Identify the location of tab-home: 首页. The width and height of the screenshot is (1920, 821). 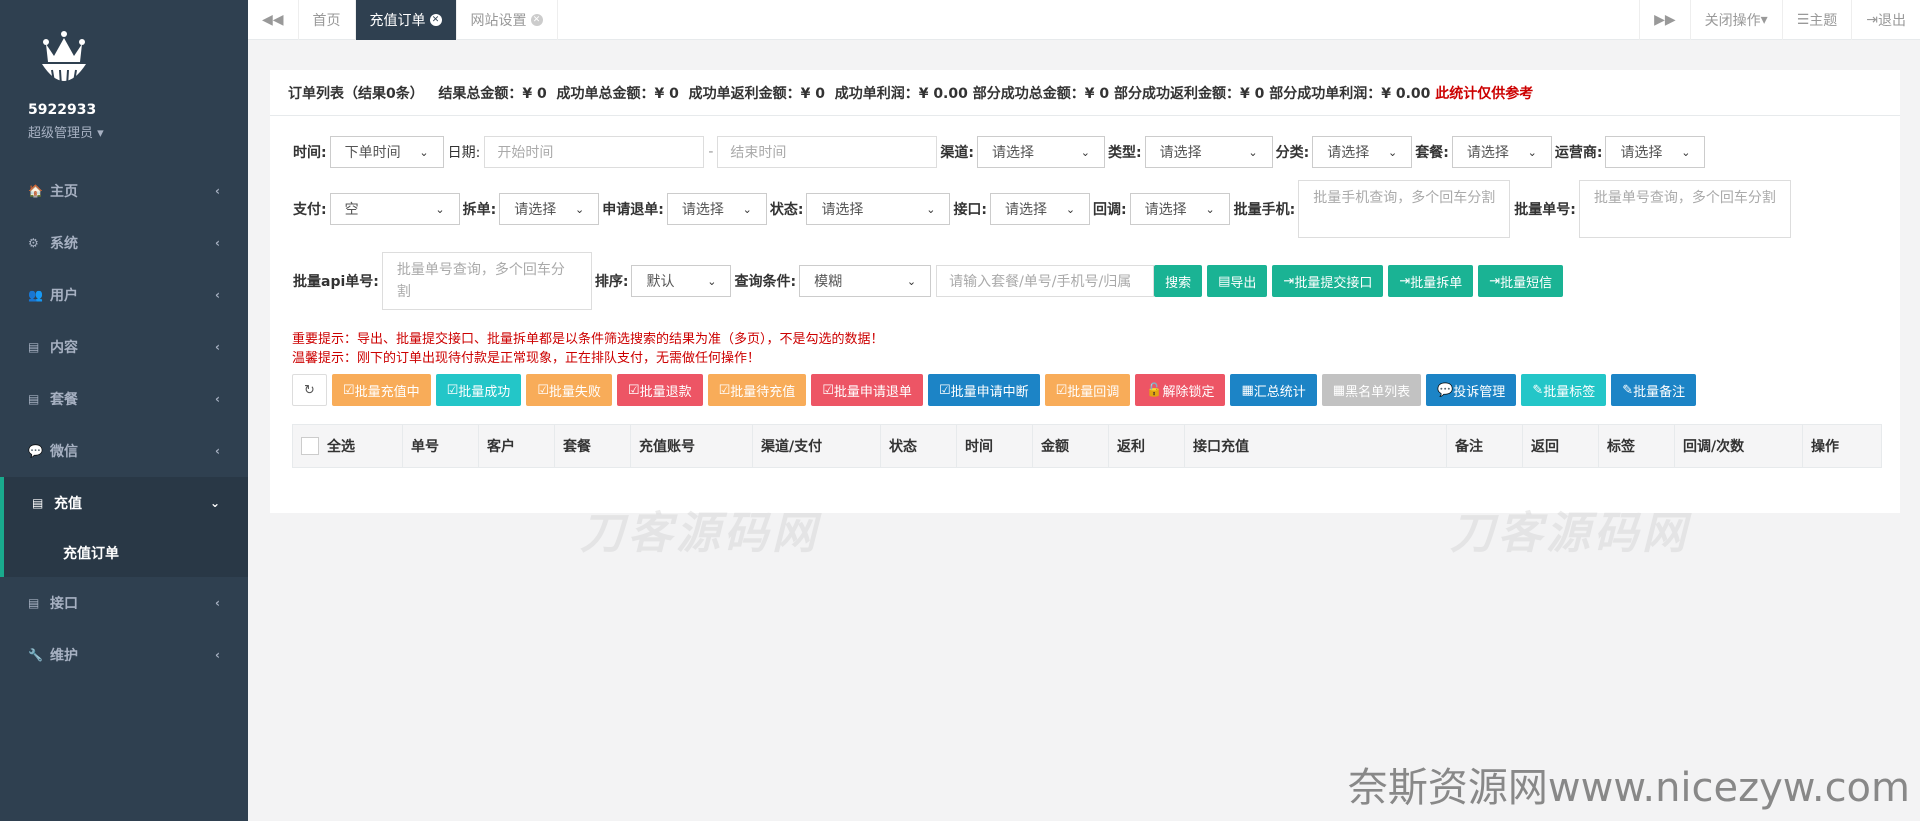
(327, 20).